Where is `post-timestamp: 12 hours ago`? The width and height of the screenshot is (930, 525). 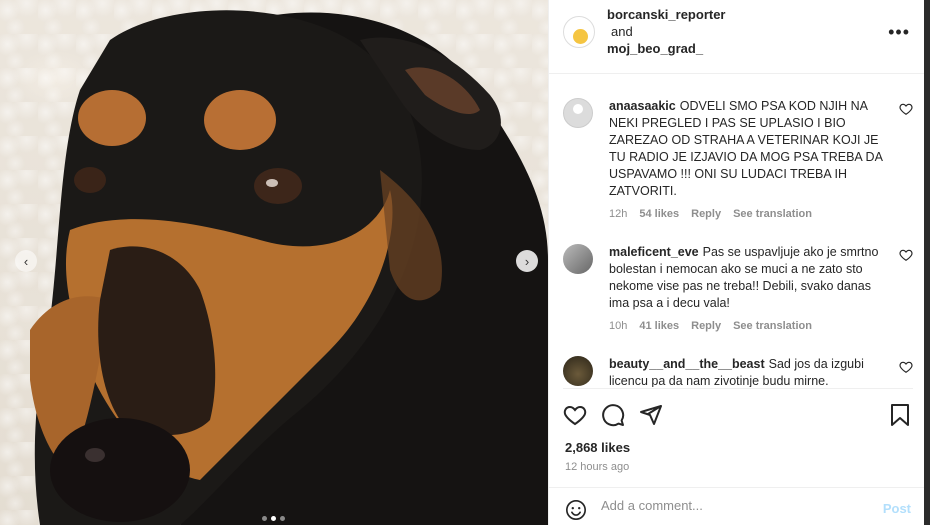
post-timestamp: 12 hours ago is located at coordinates (597, 467).